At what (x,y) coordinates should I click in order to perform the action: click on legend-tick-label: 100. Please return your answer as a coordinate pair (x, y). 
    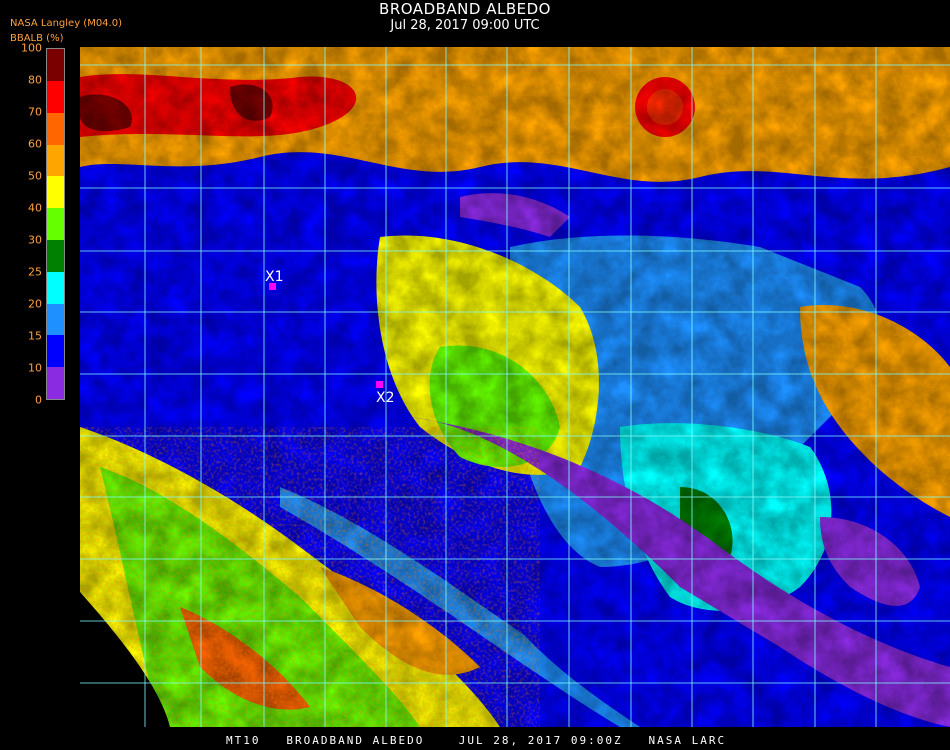
    Looking at the image, I should click on (31, 48).